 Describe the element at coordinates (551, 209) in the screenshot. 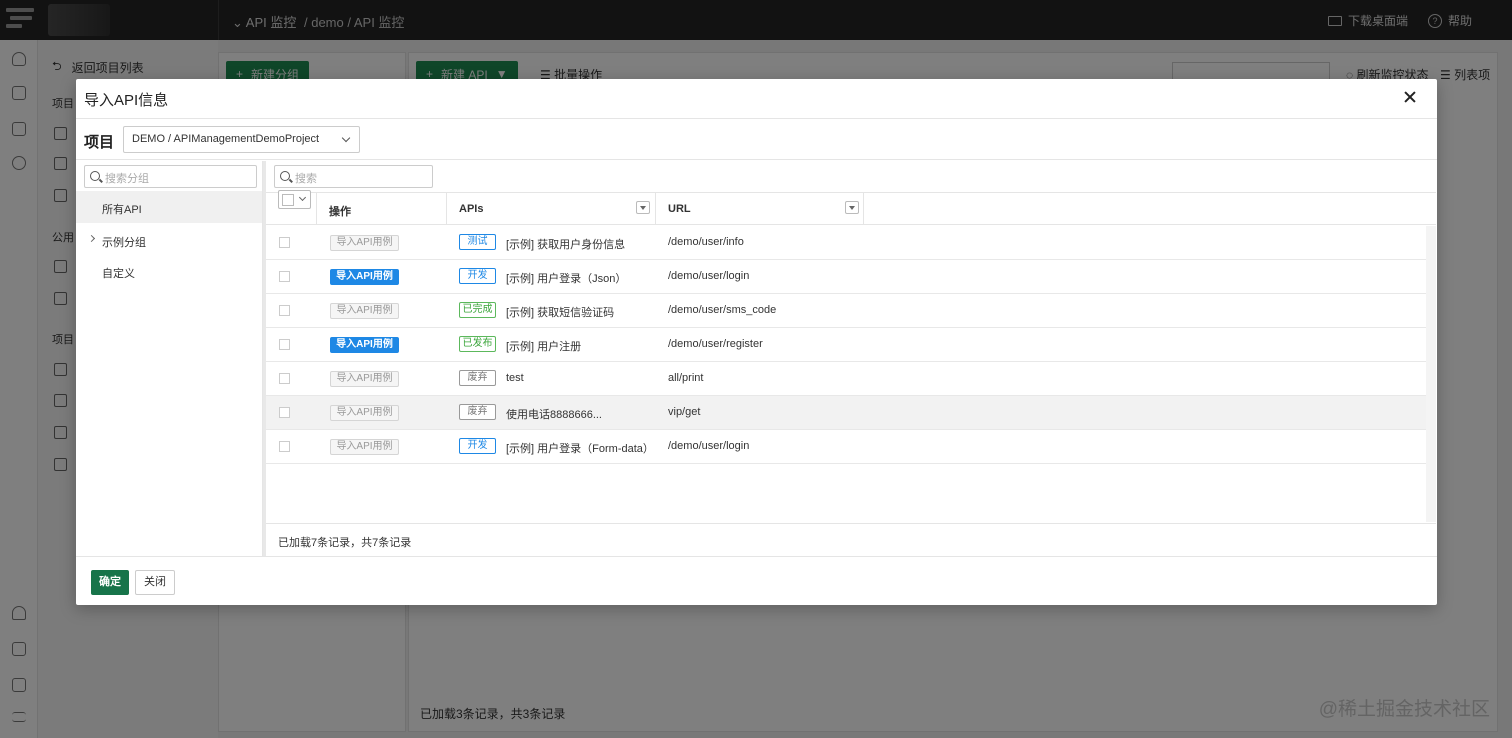

I see `column-header-apis: APIs` at that location.